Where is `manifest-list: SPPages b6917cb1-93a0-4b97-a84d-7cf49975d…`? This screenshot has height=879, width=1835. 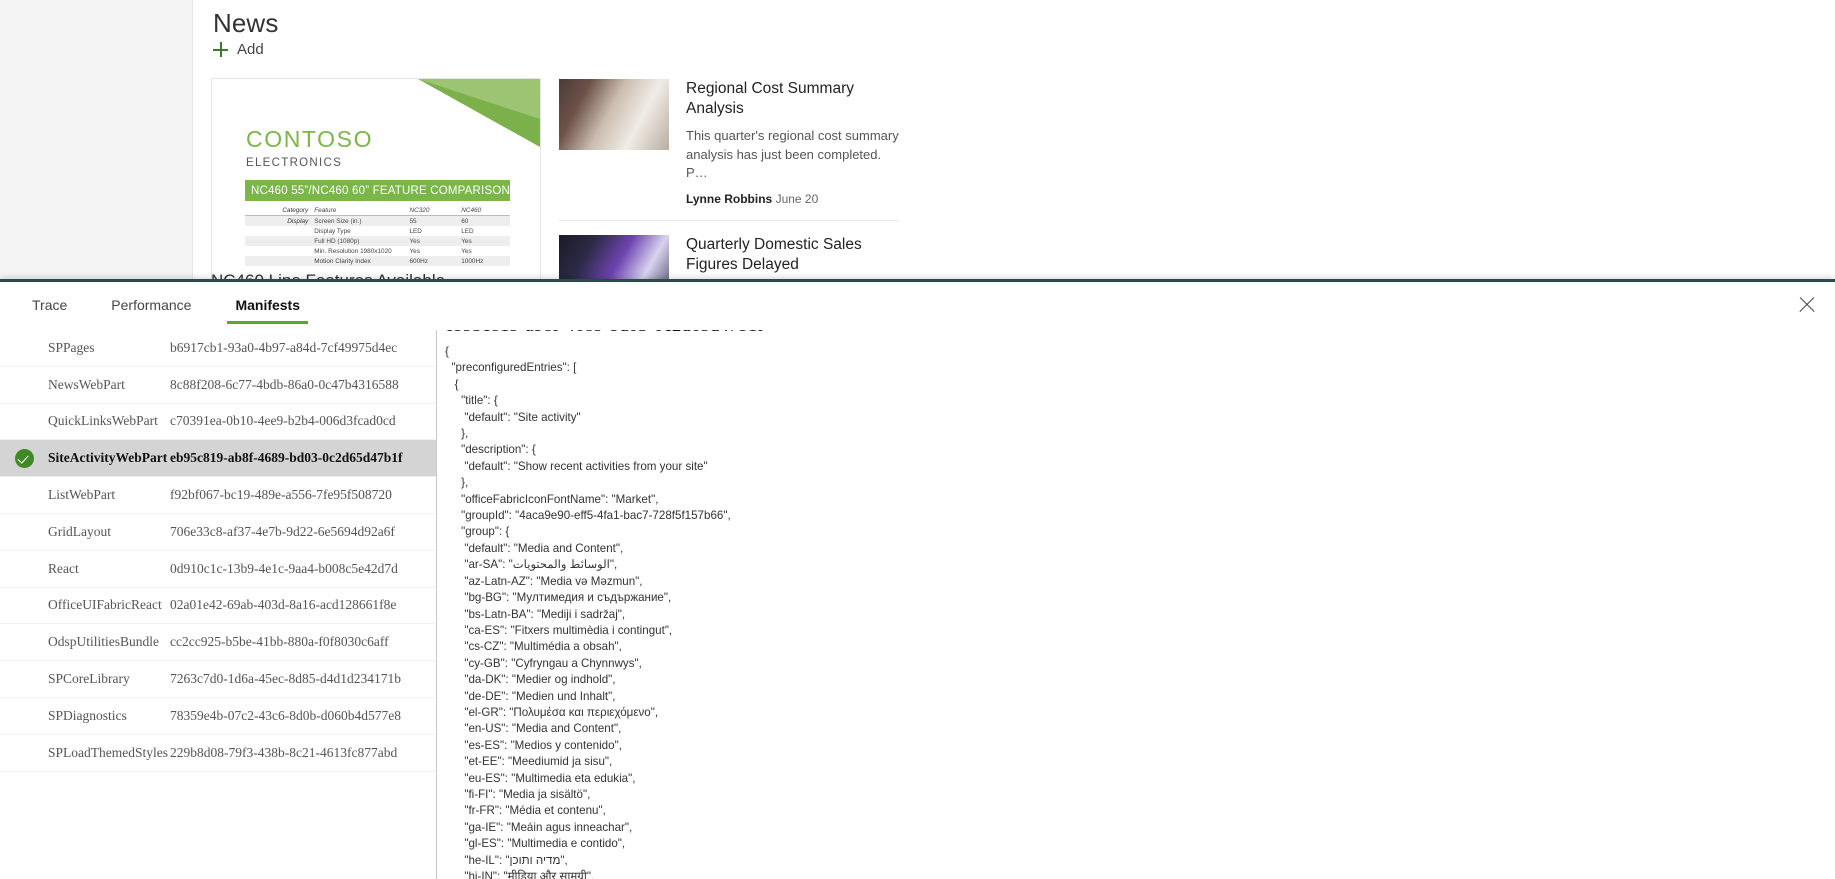
manifest-list: SPPages b6917cb1-93a0-4b97-a84d-7cf49975d… is located at coordinates (218, 604).